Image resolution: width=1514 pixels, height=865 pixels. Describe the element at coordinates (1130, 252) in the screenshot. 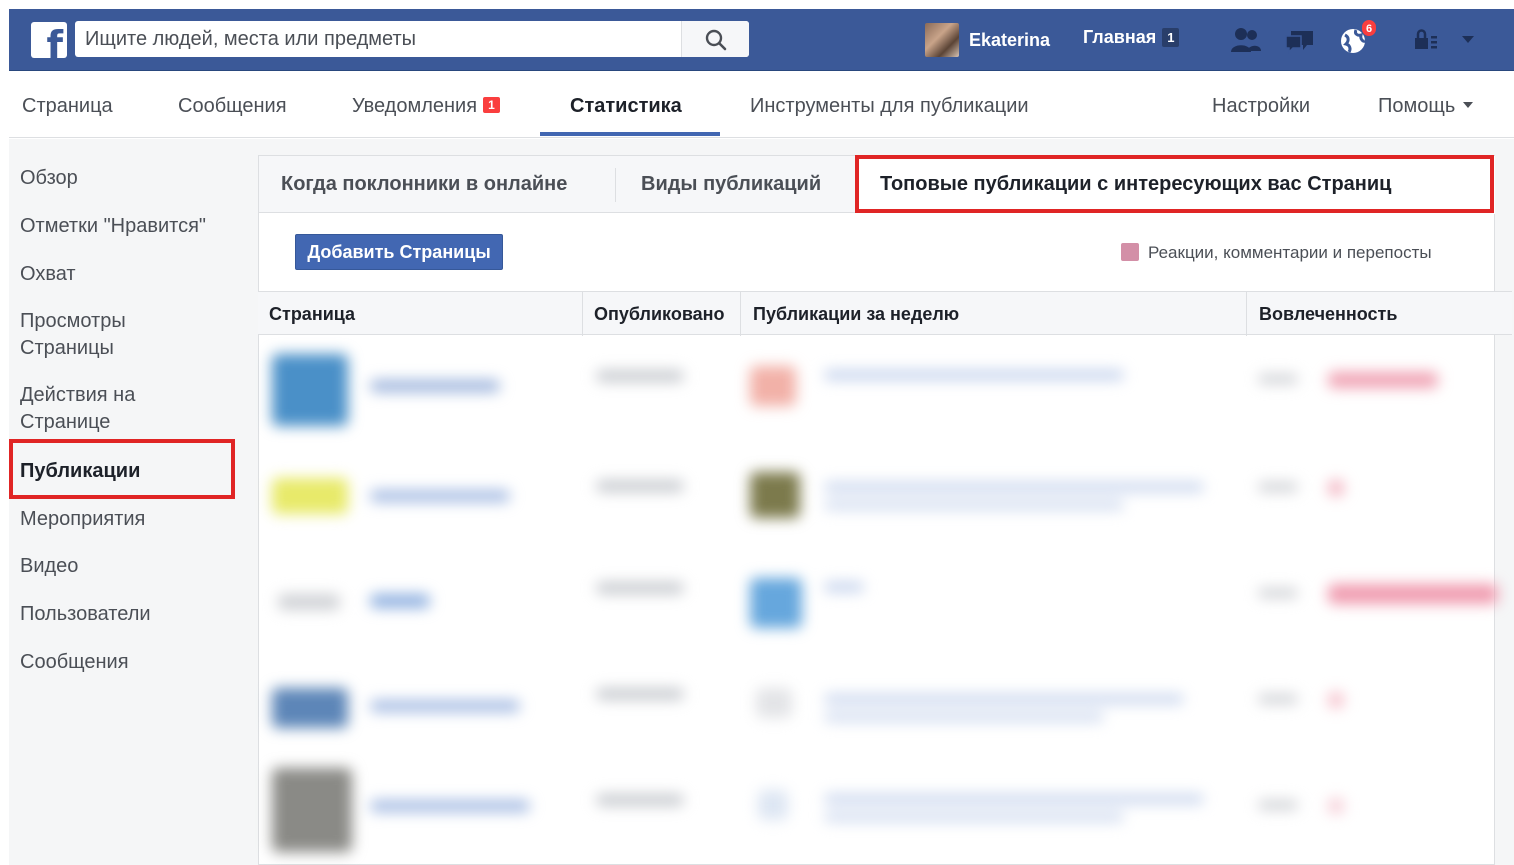

I see `legend-swatch` at that location.